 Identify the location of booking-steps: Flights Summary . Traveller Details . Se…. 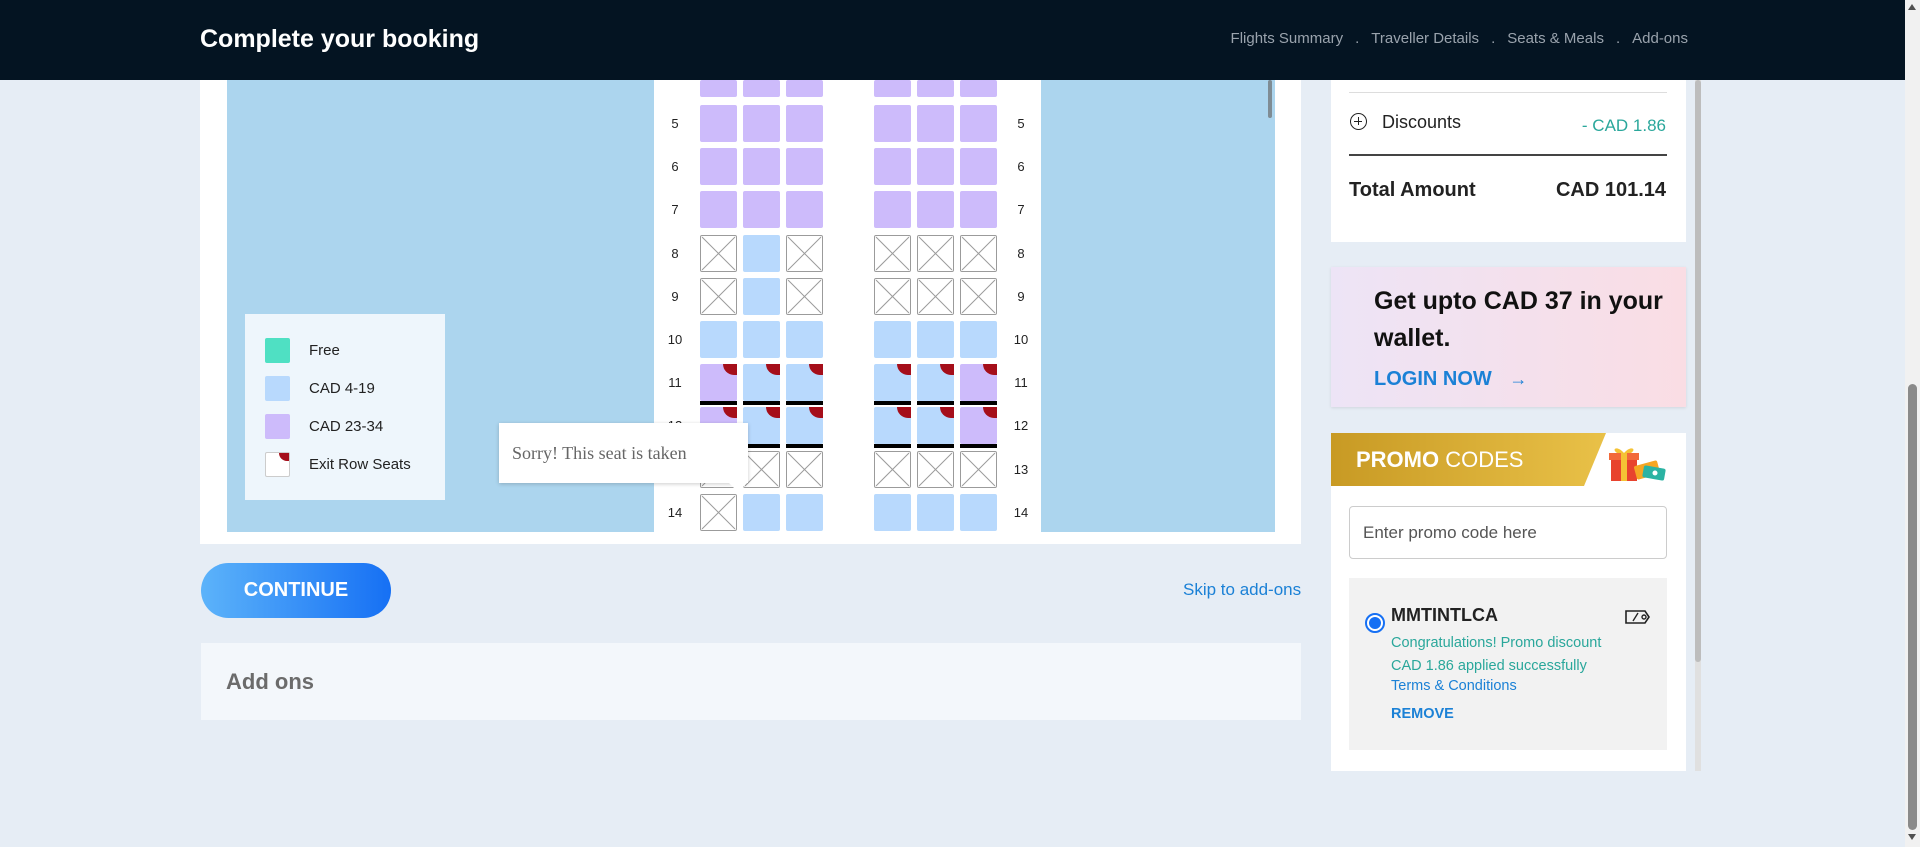
(1459, 38).